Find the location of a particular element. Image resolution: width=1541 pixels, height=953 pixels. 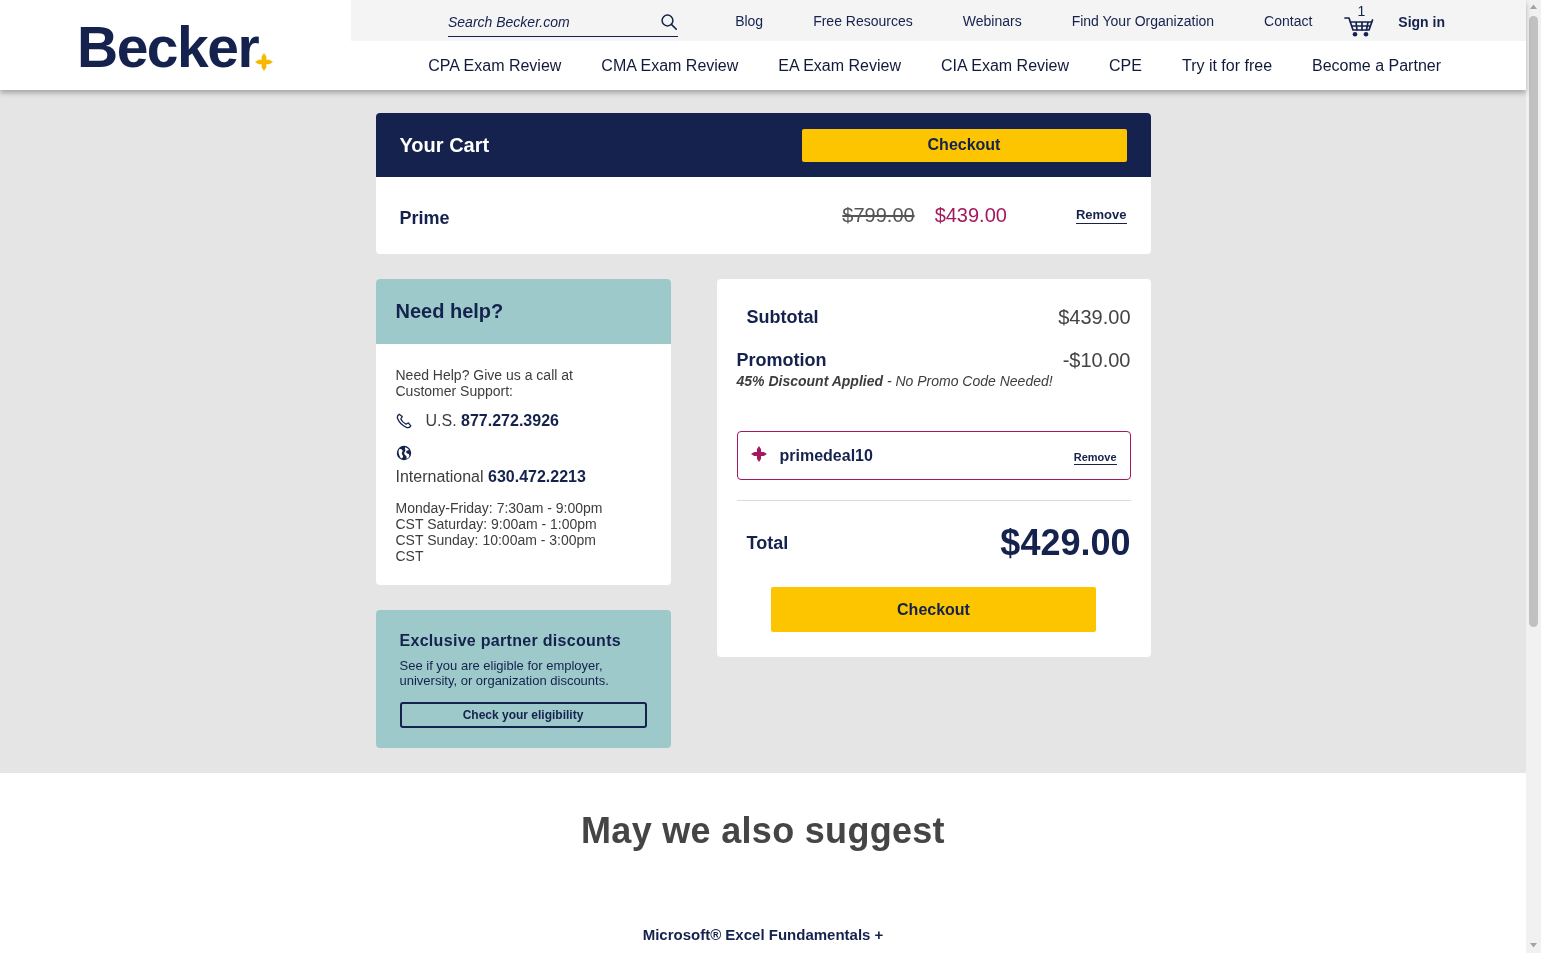

promotion-note: 45% Discount Applied - No Promo Code Needed! is located at coordinates (895, 381).